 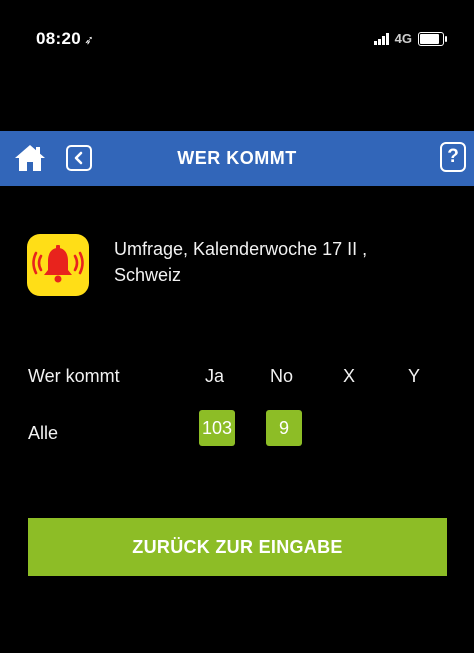 I want to click on no-count-badge: 9, so click(x=284, y=428).